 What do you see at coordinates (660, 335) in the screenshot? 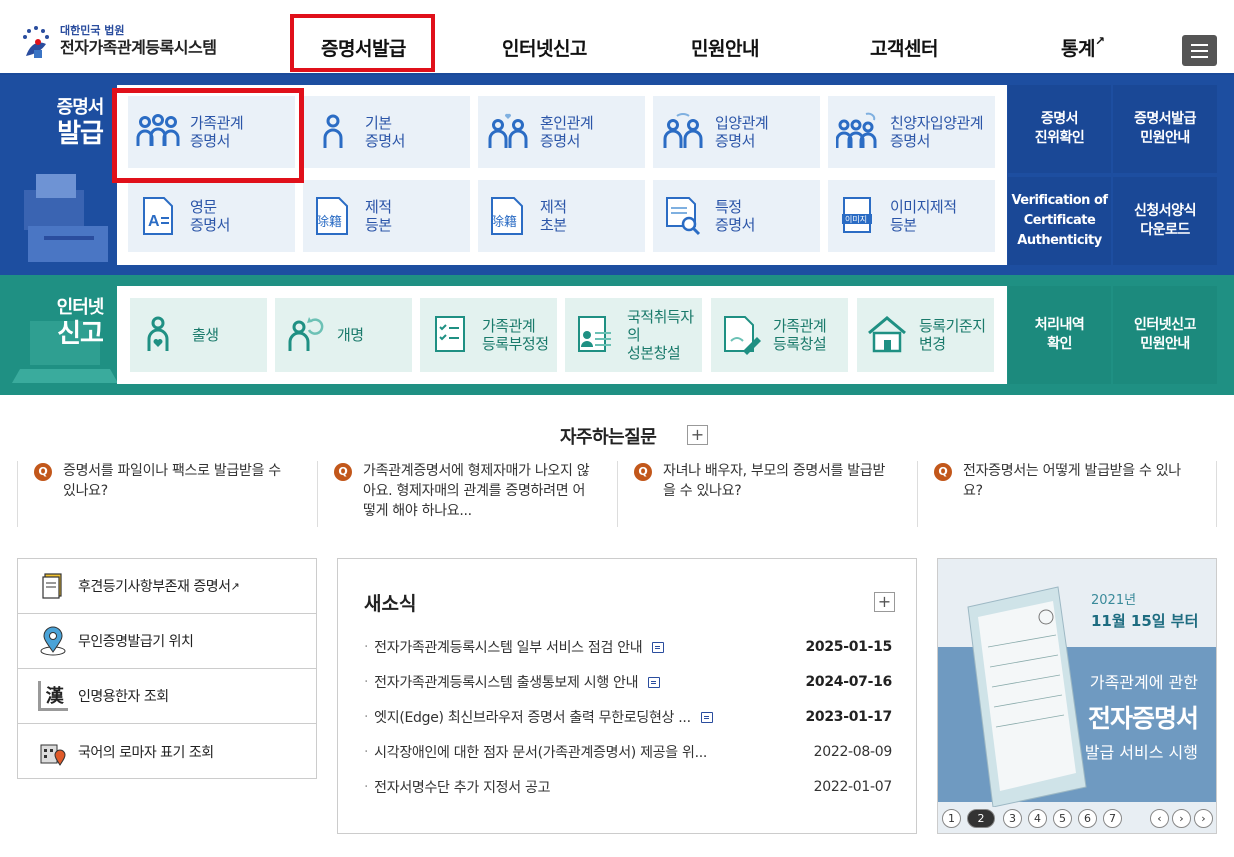
I see `report-tile-label: 국적취득자의 성본창설` at bounding box center [660, 335].